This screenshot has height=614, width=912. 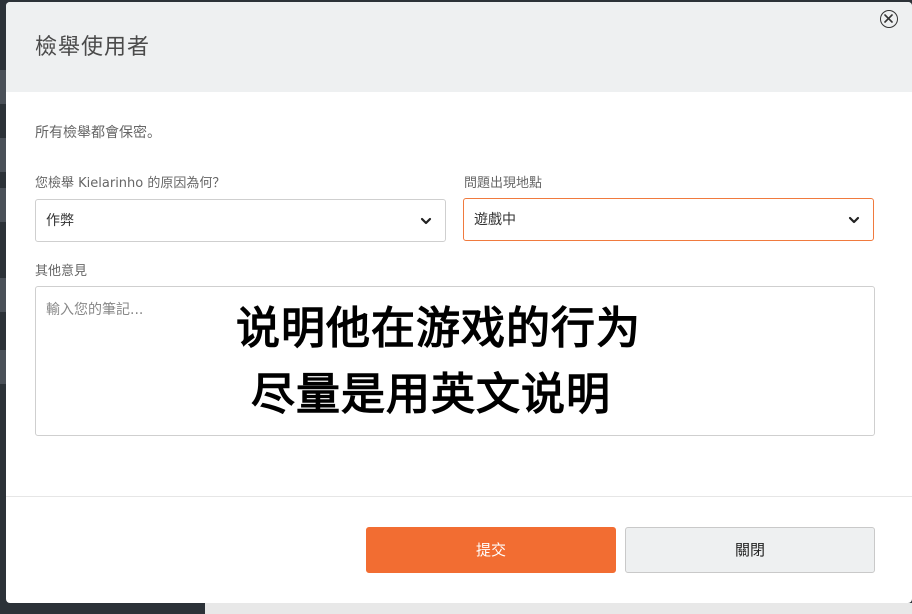 I want to click on reason-select: 作弊, so click(x=240, y=220).